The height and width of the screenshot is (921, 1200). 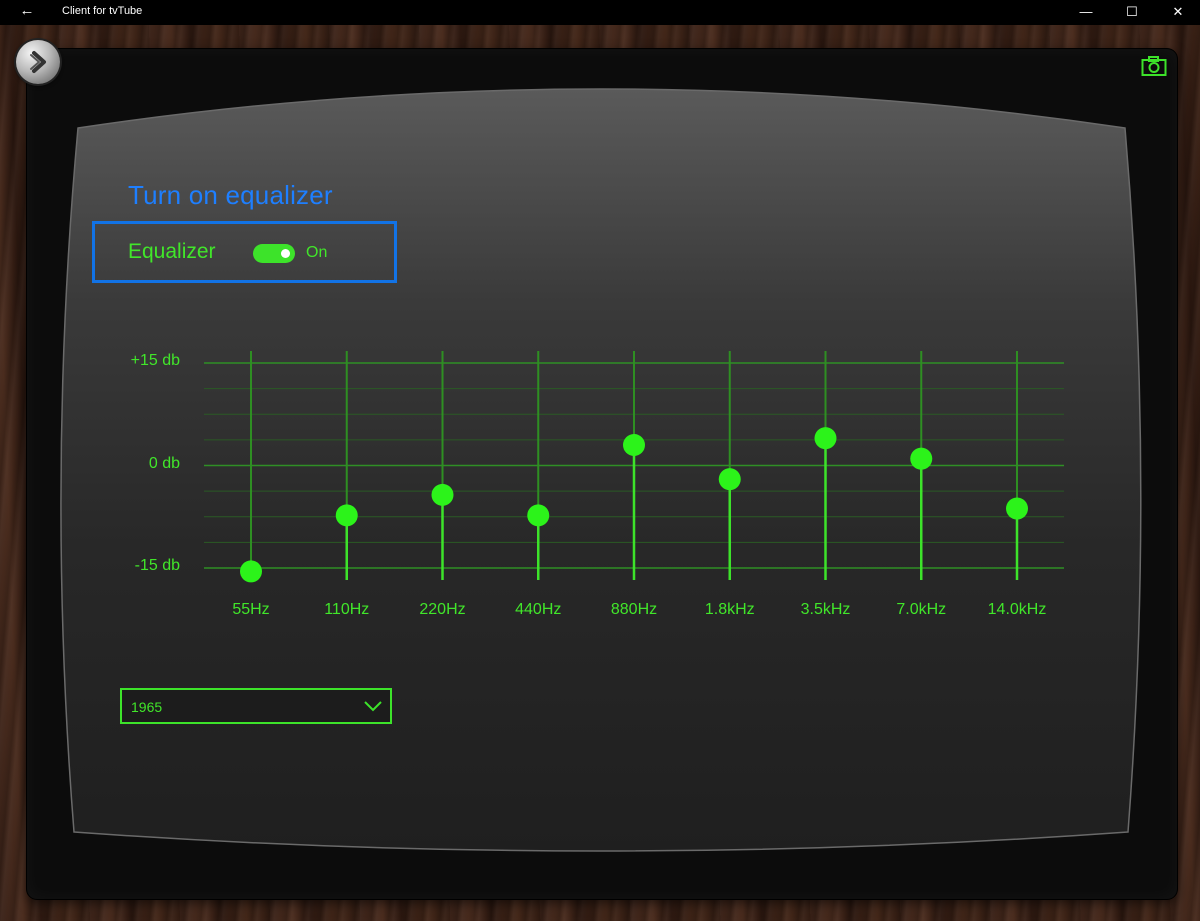 What do you see at coordinates (538, 609) in the screenshot?
I see `freq-label: 440Hz` at bounding box center [538, 609].